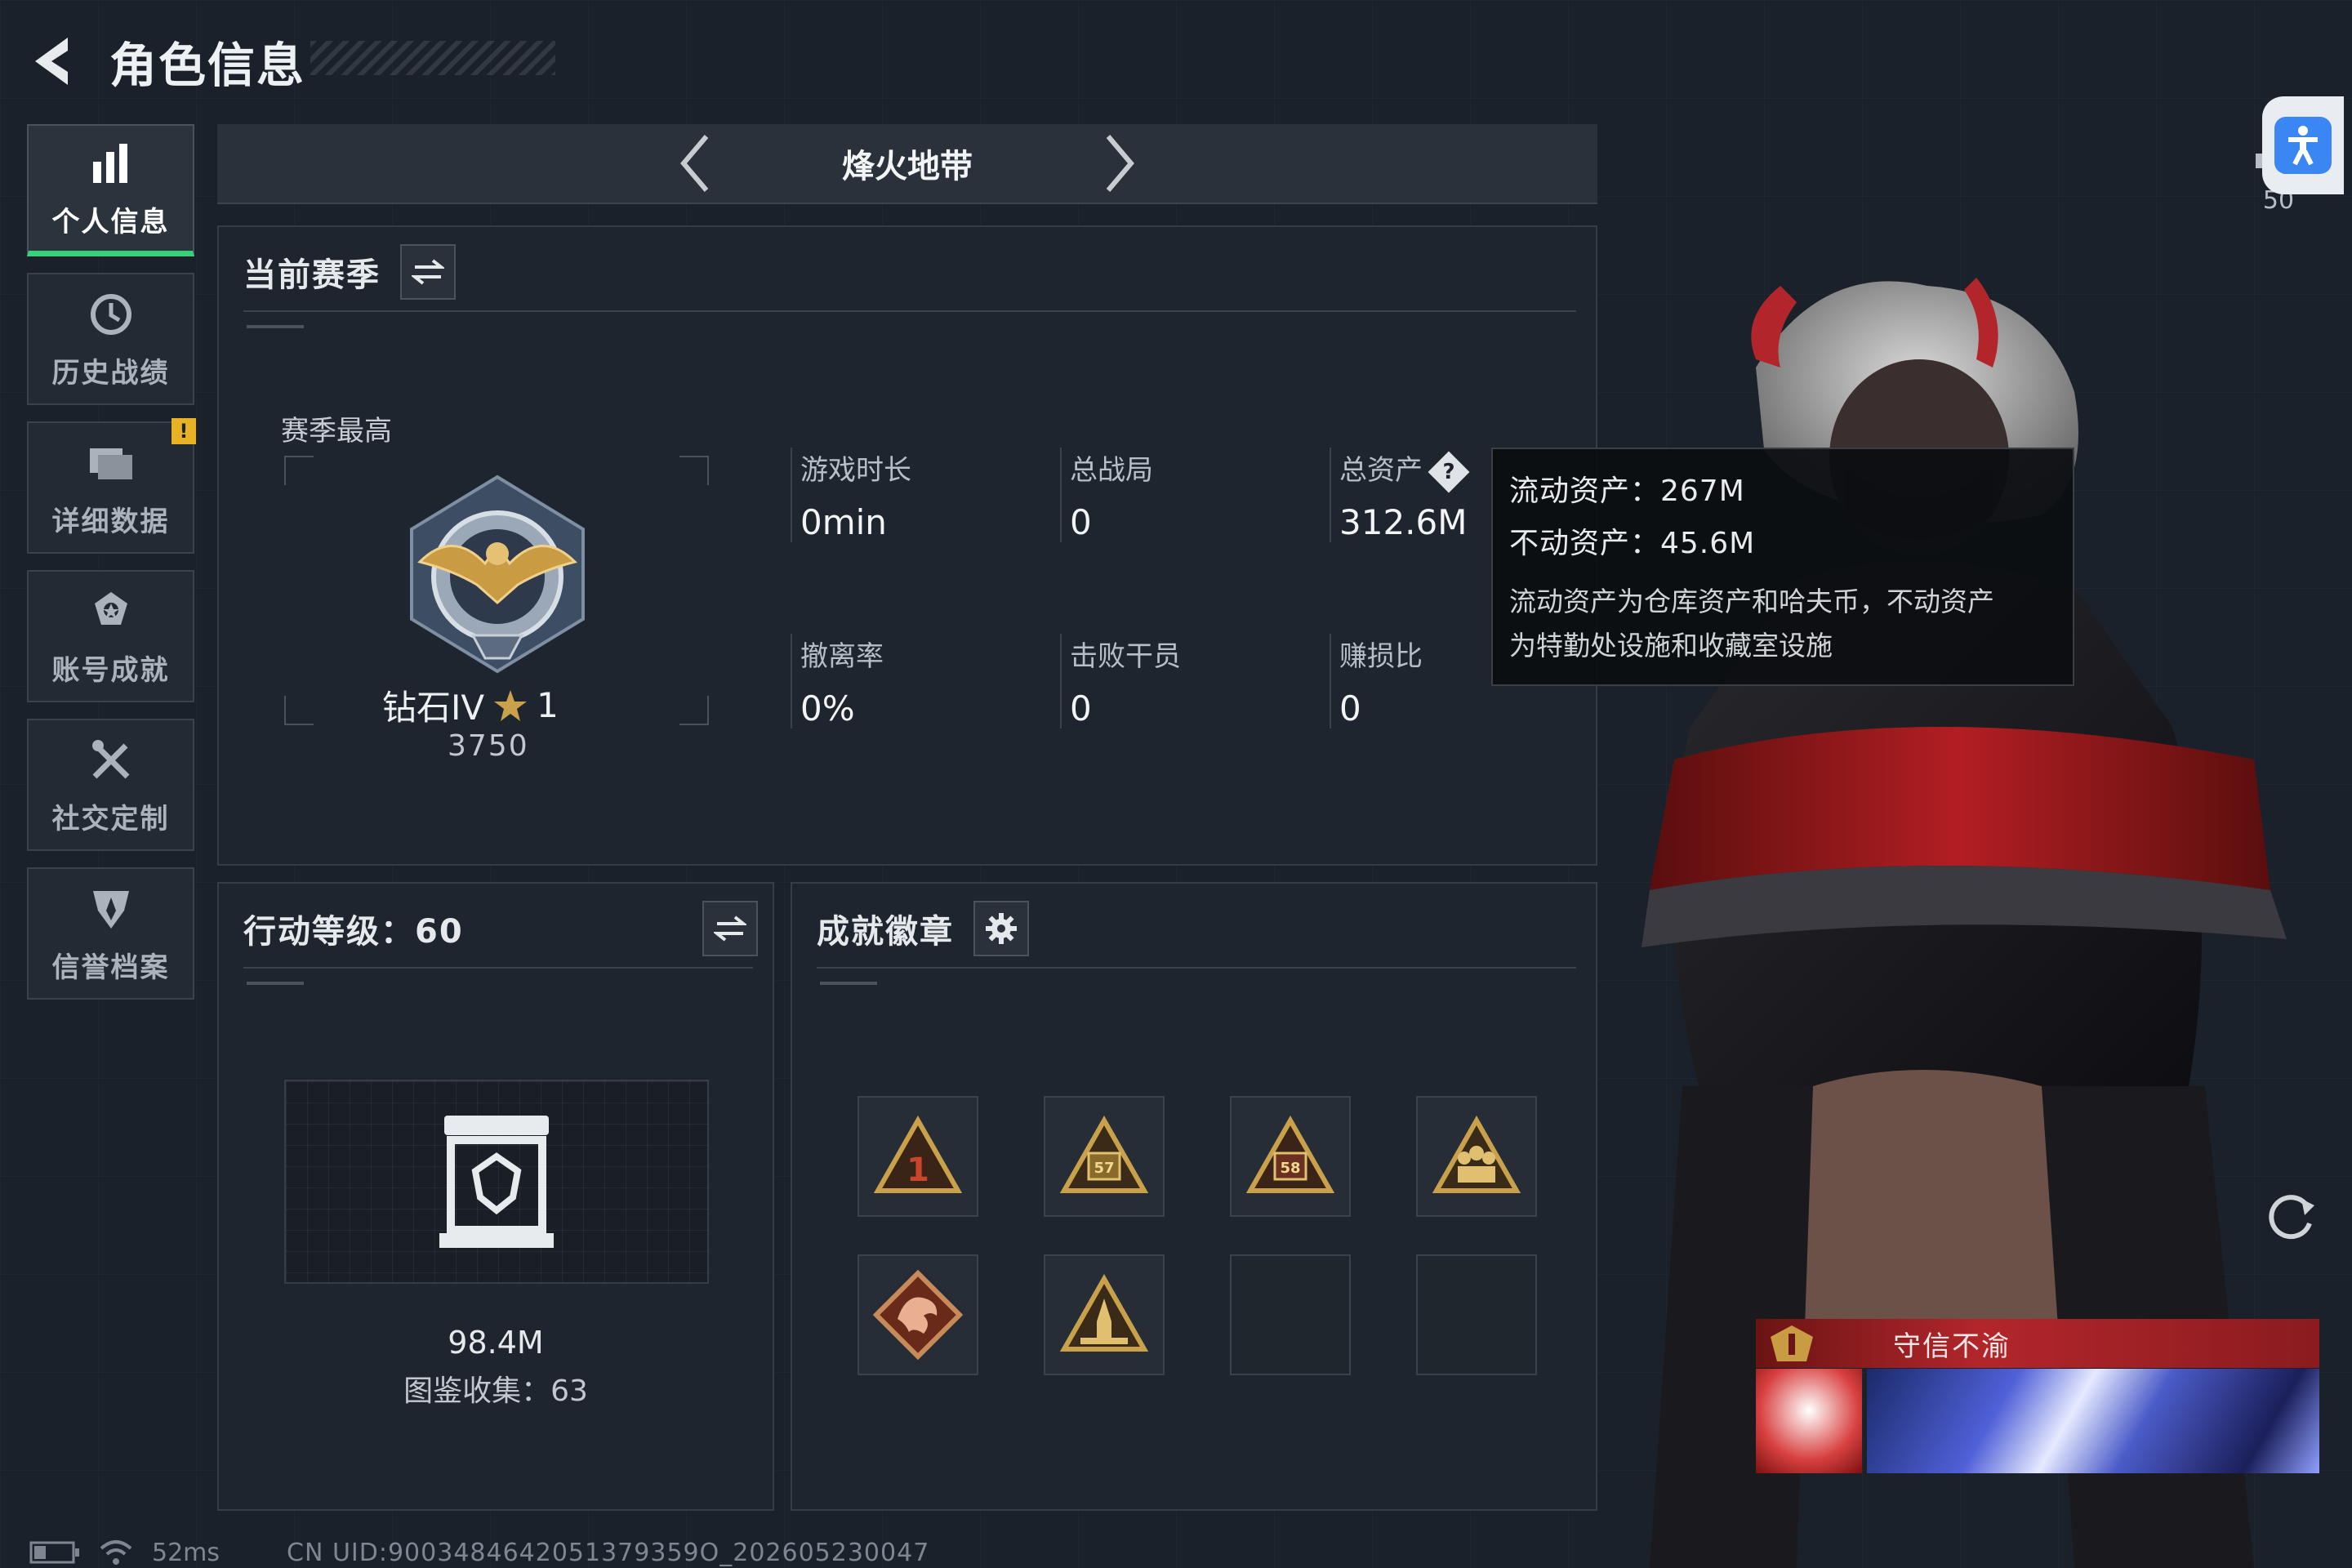  Describe the element at coordinates (54, 1552) in the screenshot. I see `battery-icon` at that location.